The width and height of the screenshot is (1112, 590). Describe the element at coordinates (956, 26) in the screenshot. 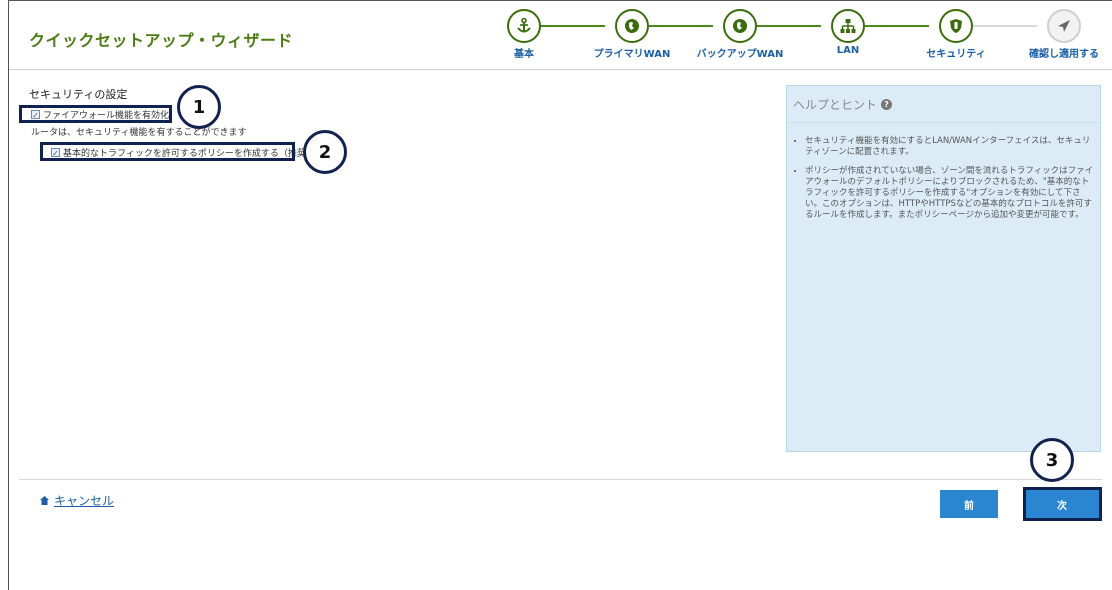

I see `shield-icon` at that location.